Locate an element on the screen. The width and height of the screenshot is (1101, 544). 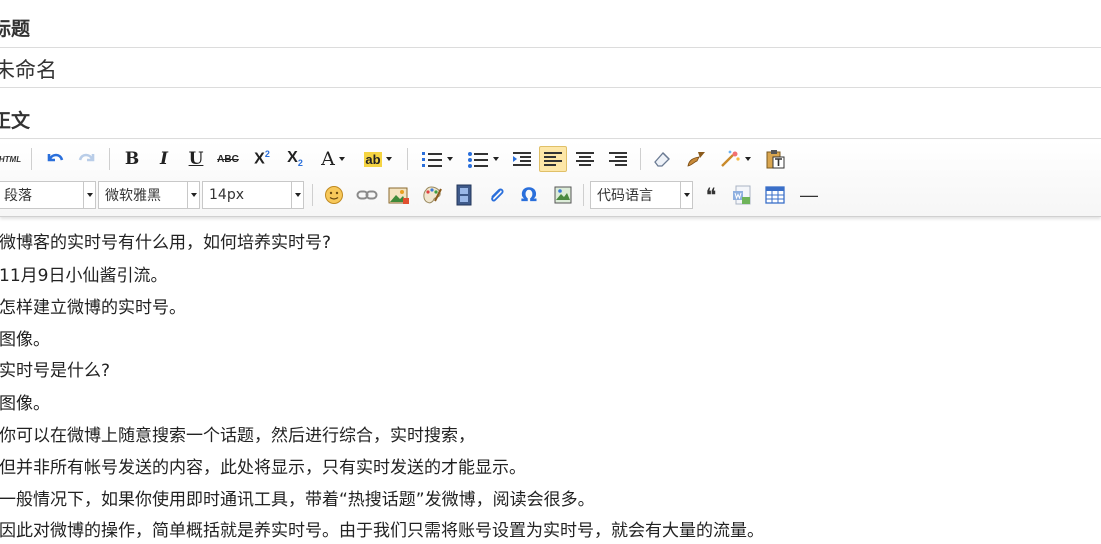
align-left-button is located at coordinates (553, 159).